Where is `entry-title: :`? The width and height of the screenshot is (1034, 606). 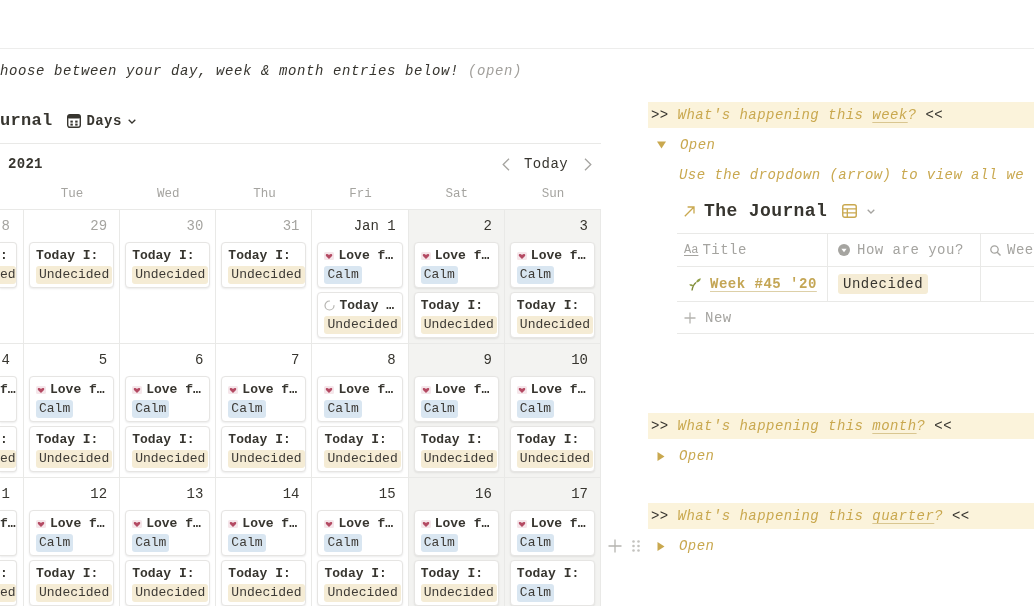
entry-title: : is located at coordinates (4, 255).